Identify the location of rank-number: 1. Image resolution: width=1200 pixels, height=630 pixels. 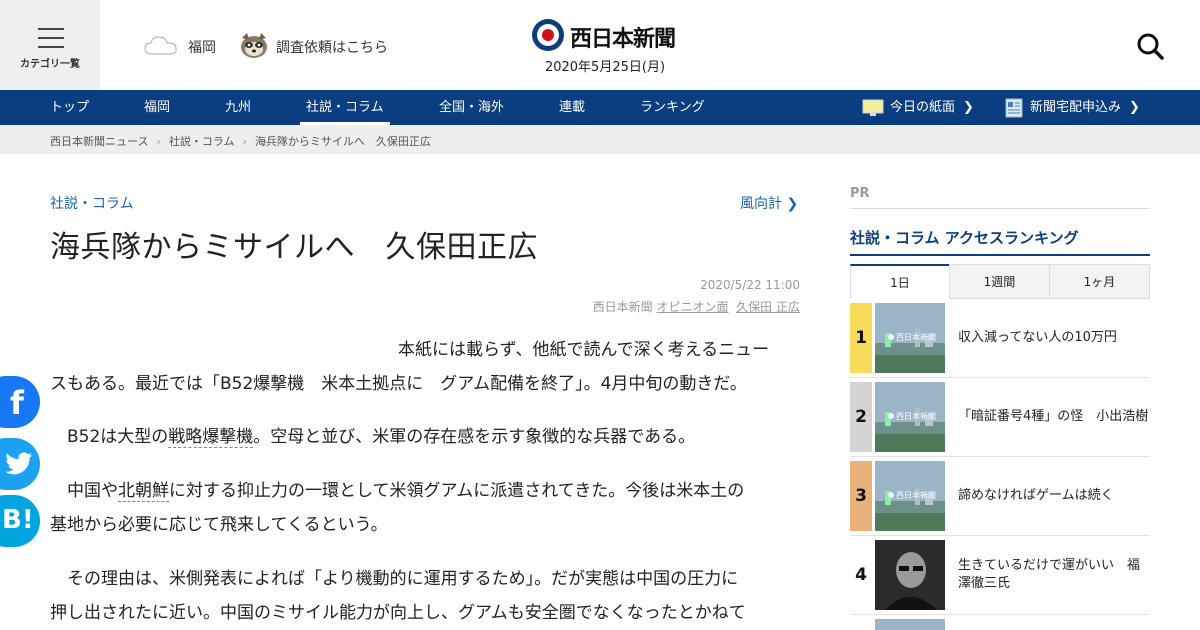
(861, 338).